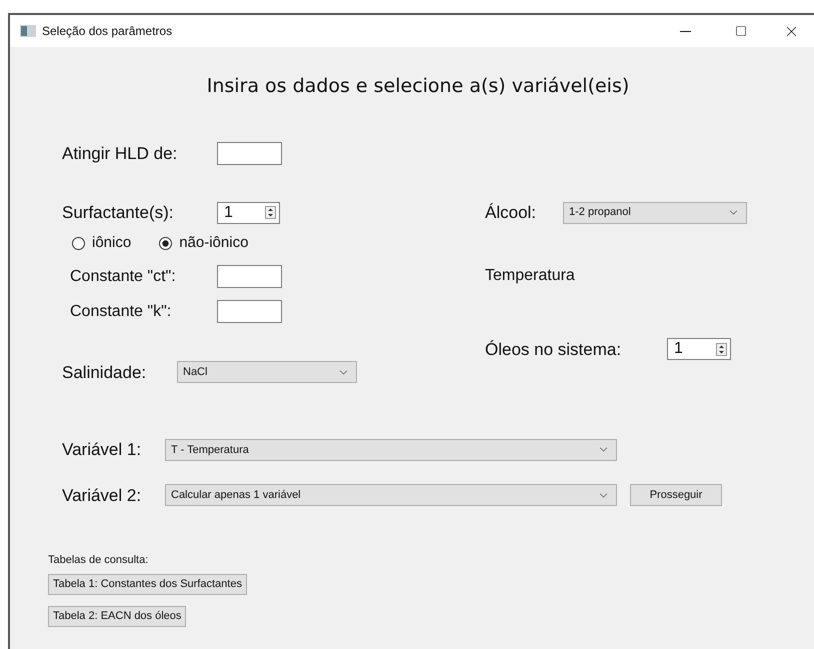 Image resolution: width=814 pixels, height=649 pixels. I want to click on maximize-icon, so click(741, 31).